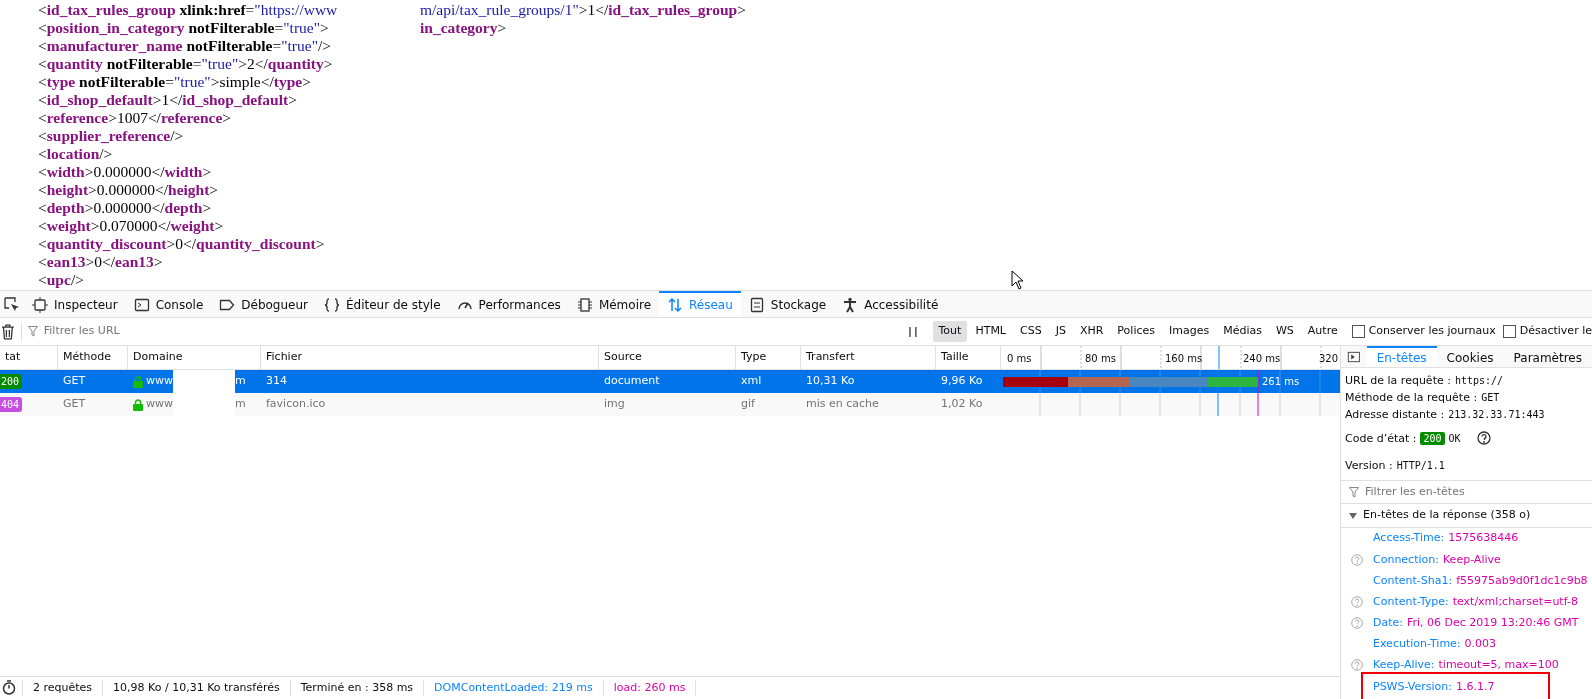  Describe the element at coordinates (649, 687) in the screenshot. I see `status-text: load: 260 ms` at that location.